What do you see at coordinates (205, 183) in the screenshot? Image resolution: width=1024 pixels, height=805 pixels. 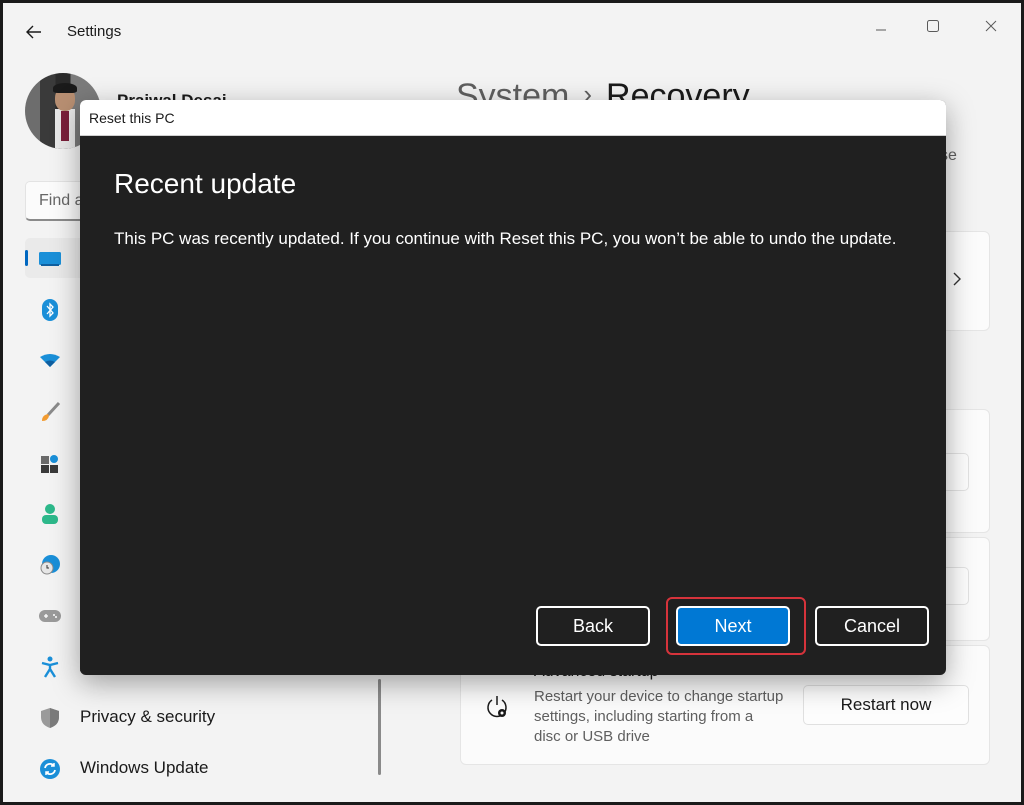 I see `dialog-heading: Recent update` at bounding box center [205, 183].